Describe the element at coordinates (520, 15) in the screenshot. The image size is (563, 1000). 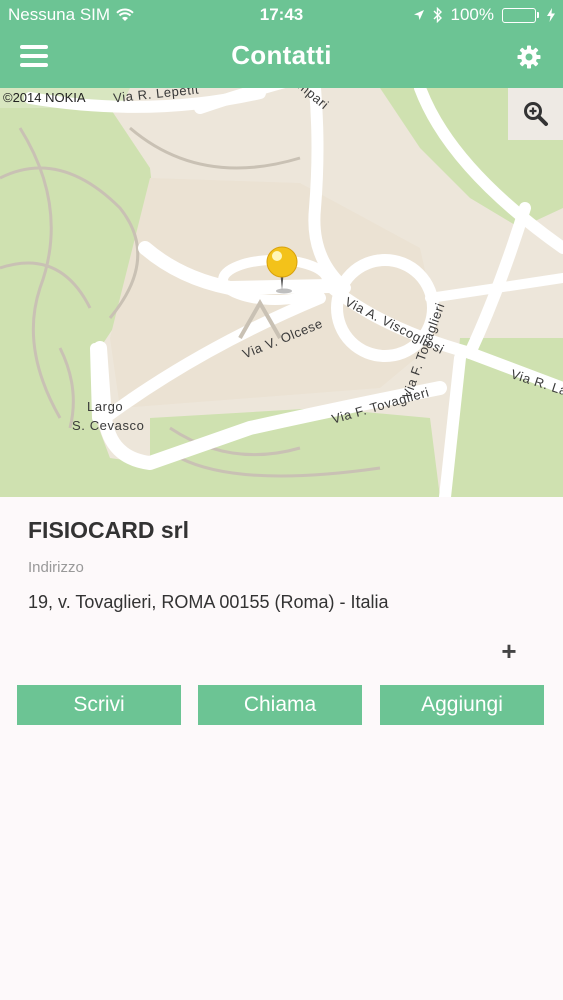
I see `battery-icon` at that location.